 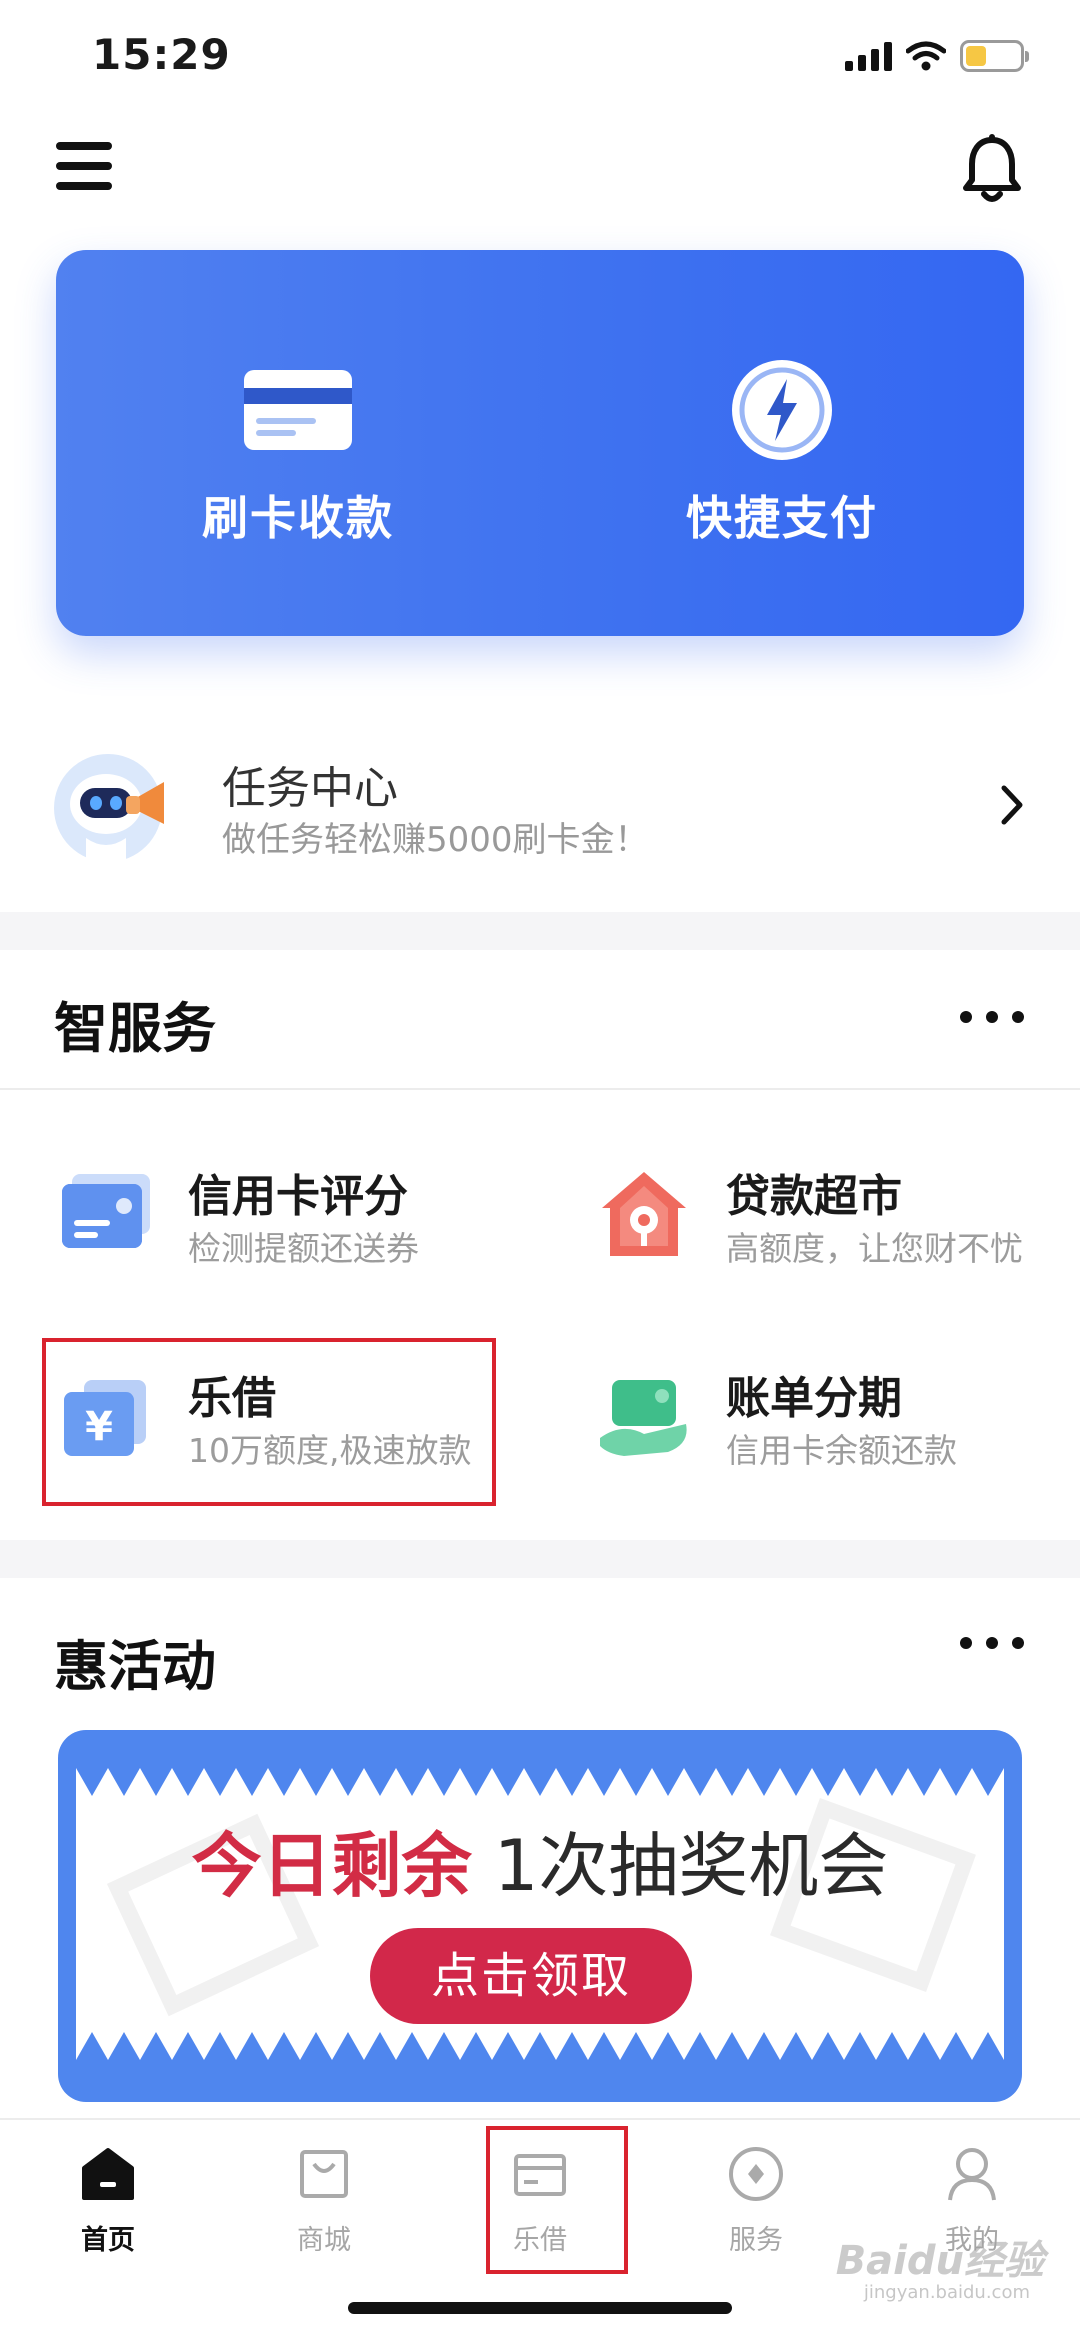 I want to click on service-title: 账单分期, so click(x=814, y=1398).